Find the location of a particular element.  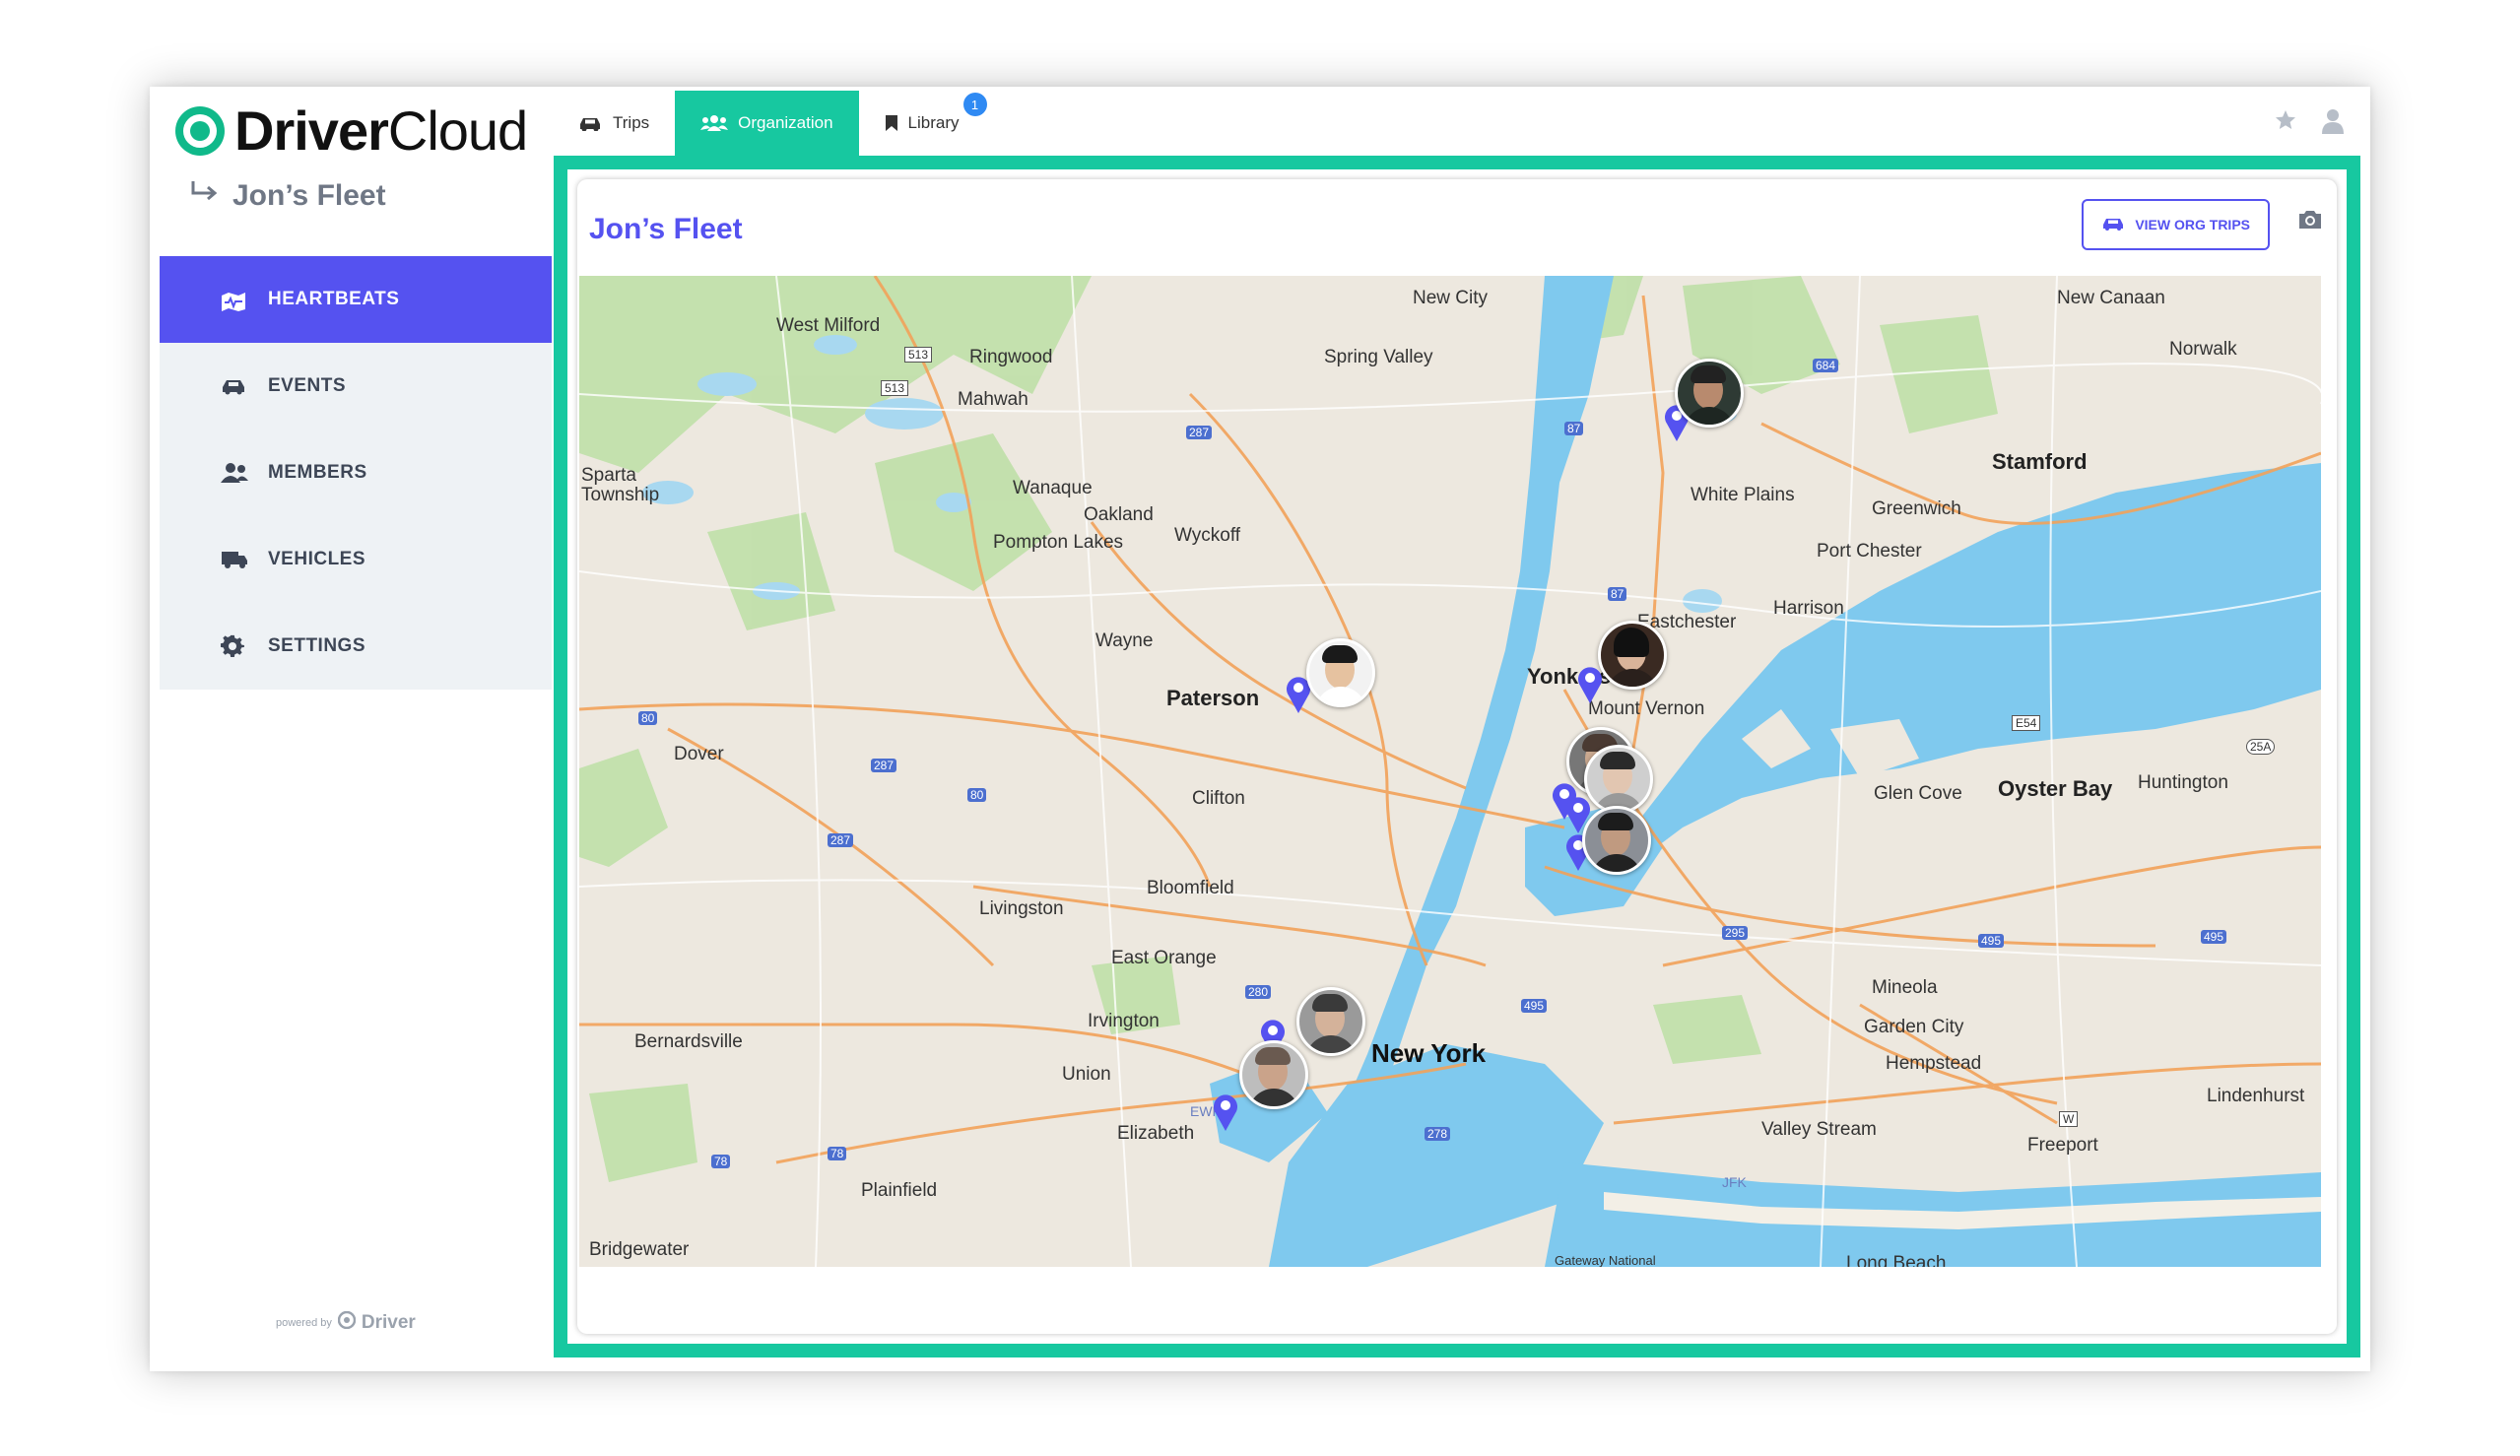

sidebar-item-members: MEMBERS is located at coordinates (356, 473).